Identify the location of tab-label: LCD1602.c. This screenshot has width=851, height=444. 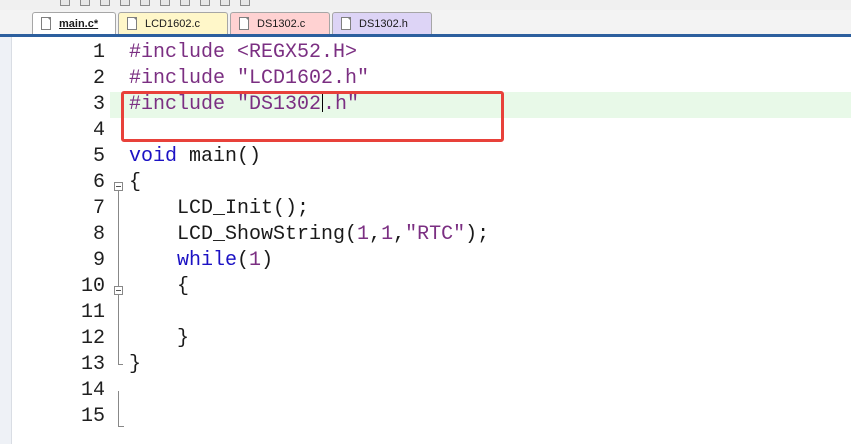
(173, 23).